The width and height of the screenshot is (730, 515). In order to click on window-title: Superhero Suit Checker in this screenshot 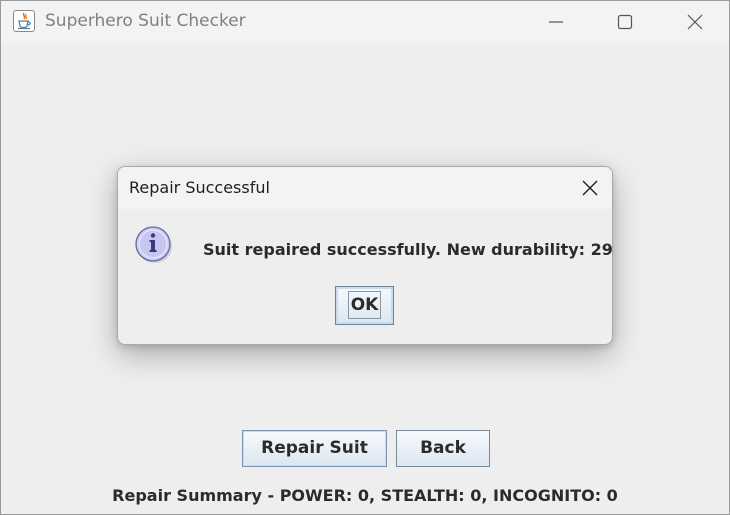, I will do `click(145, 21)`.